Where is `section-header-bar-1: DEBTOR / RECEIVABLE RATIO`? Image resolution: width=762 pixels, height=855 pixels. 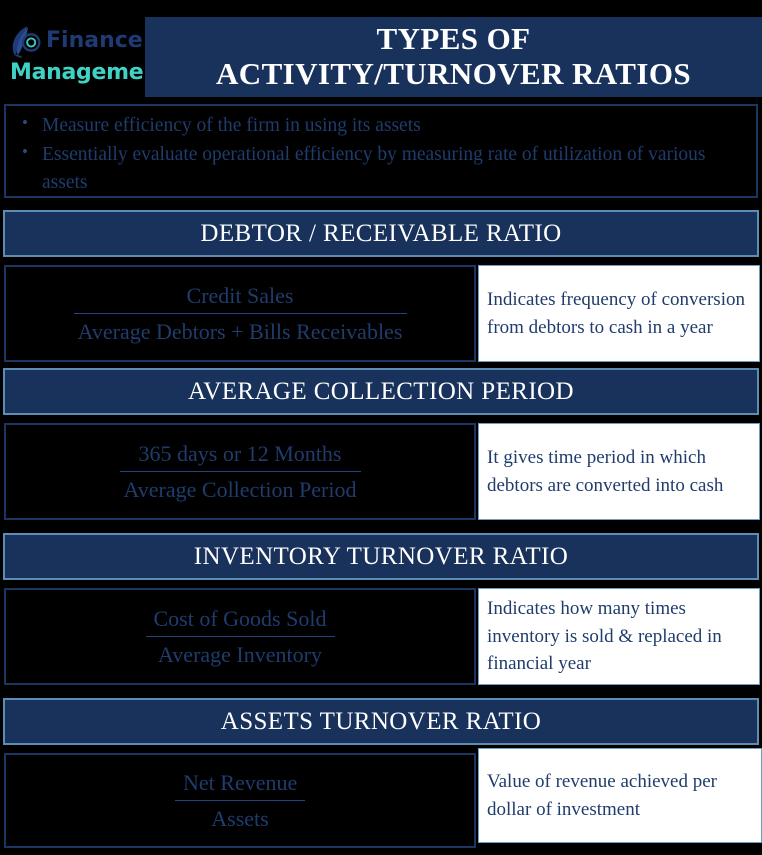 section-header-bar-1: DEBTOR / RECEIVABLE RATIO is located at coordinates (381, 233).